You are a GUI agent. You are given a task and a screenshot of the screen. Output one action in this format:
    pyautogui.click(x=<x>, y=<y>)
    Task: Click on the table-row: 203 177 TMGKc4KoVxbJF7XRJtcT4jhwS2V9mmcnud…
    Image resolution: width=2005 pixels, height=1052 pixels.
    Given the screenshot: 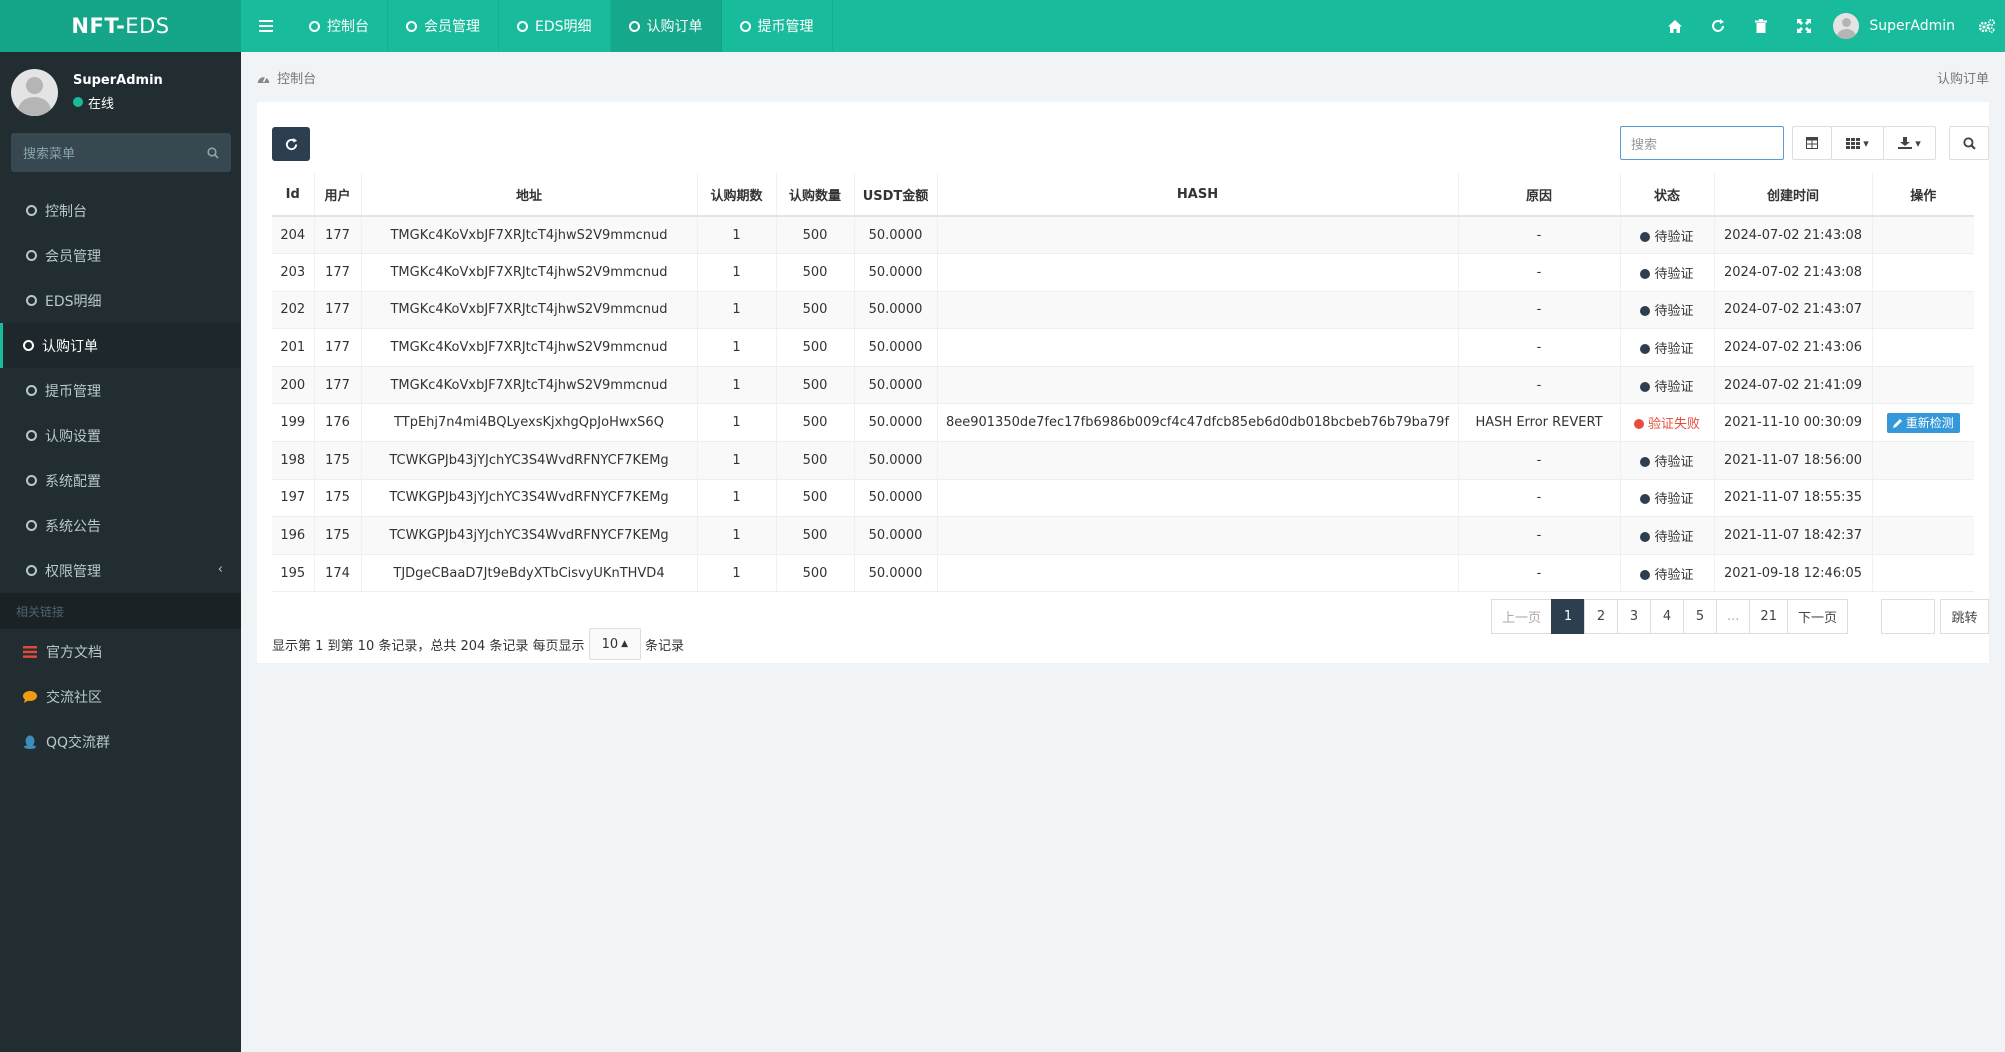 What is the action you would take?
    pyautogui.click(x=1123, y=272)
    